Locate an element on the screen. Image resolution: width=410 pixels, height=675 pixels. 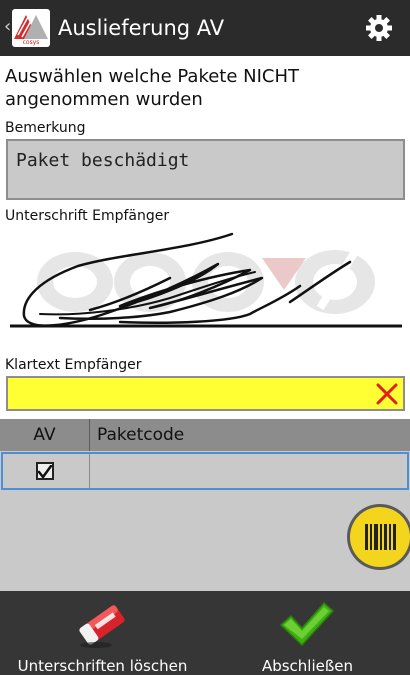
klartext-field is located at coordinates (205, 393).